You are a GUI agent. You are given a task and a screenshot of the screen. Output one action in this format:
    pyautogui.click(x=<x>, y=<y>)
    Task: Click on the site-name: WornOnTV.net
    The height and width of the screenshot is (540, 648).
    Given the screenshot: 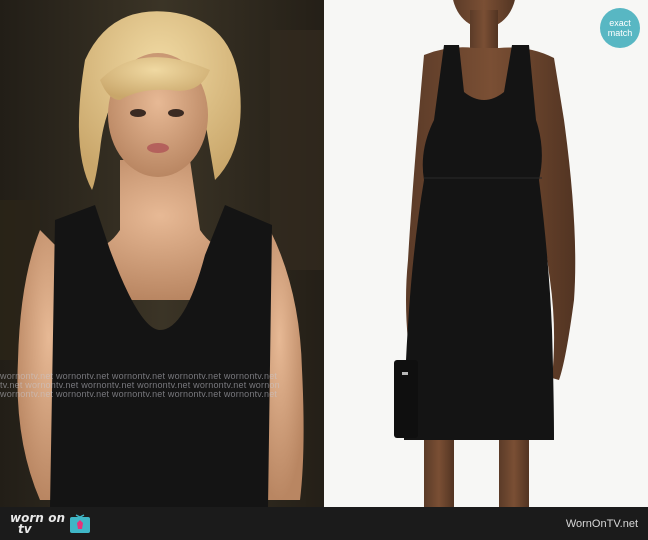 What is the action you would take?
    pyautogui.click(x=602, y=524)
    